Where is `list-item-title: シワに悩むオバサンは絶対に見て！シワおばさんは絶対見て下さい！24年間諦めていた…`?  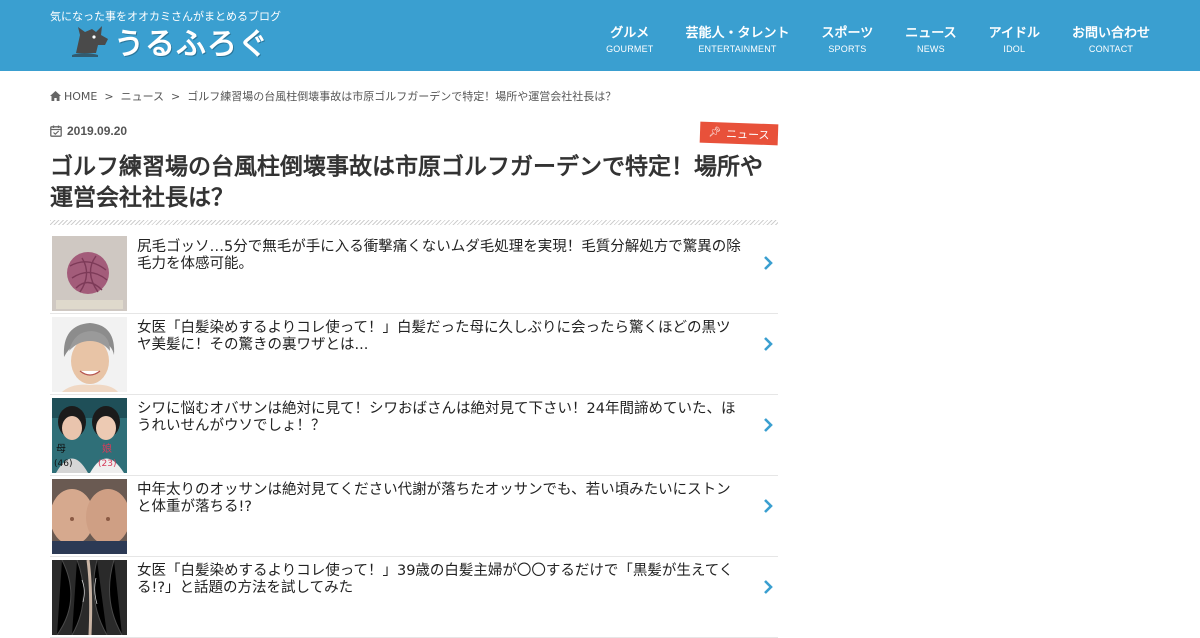
list-item-title: シワに悩むオバサンは絶対に見て！シワおばさんは絶対見て下さい！24年間諦めていた… is located at coordinates (436, 417).